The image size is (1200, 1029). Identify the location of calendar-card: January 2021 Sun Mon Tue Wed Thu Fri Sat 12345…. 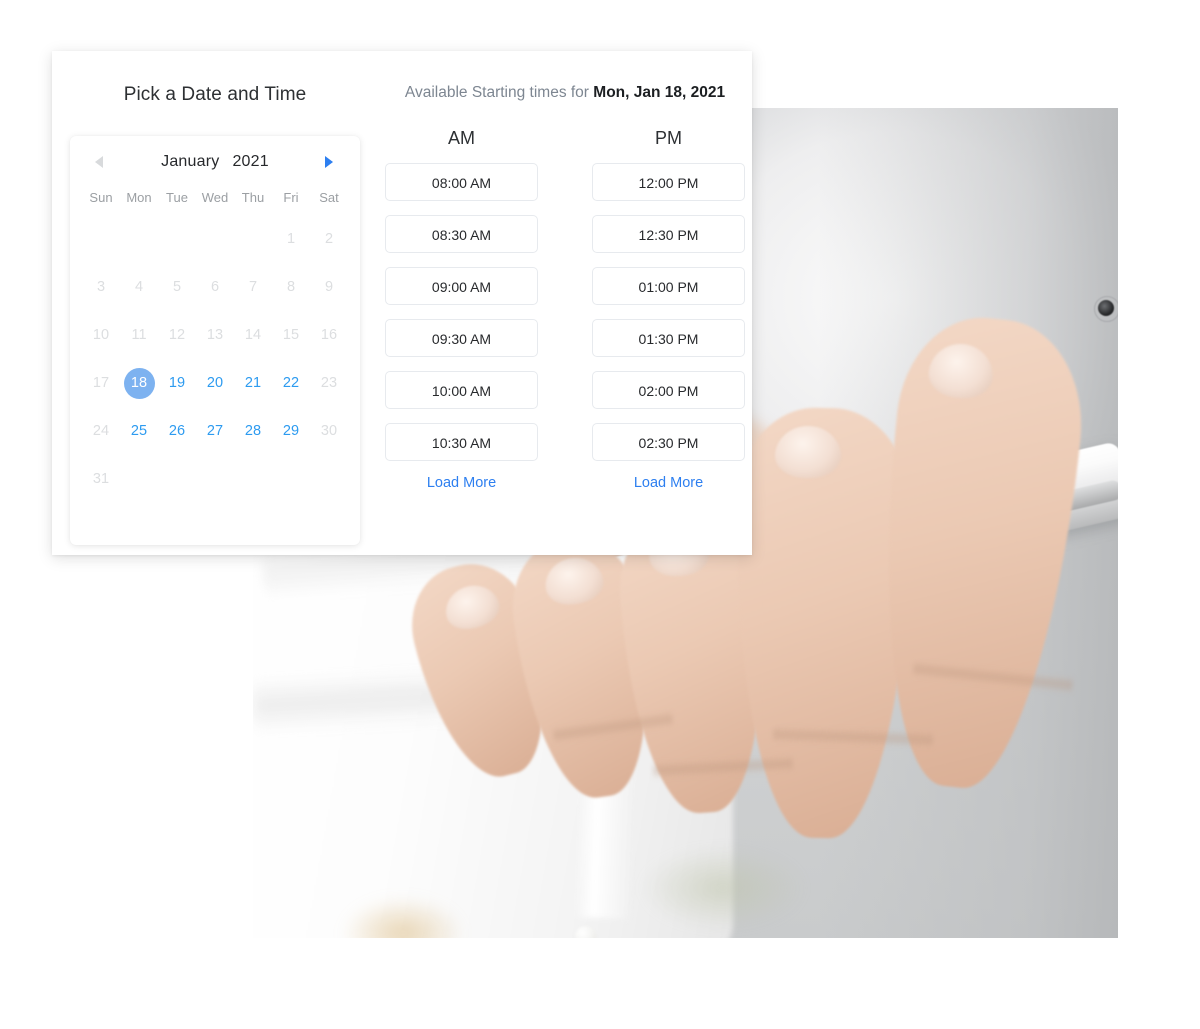
(215, 340).